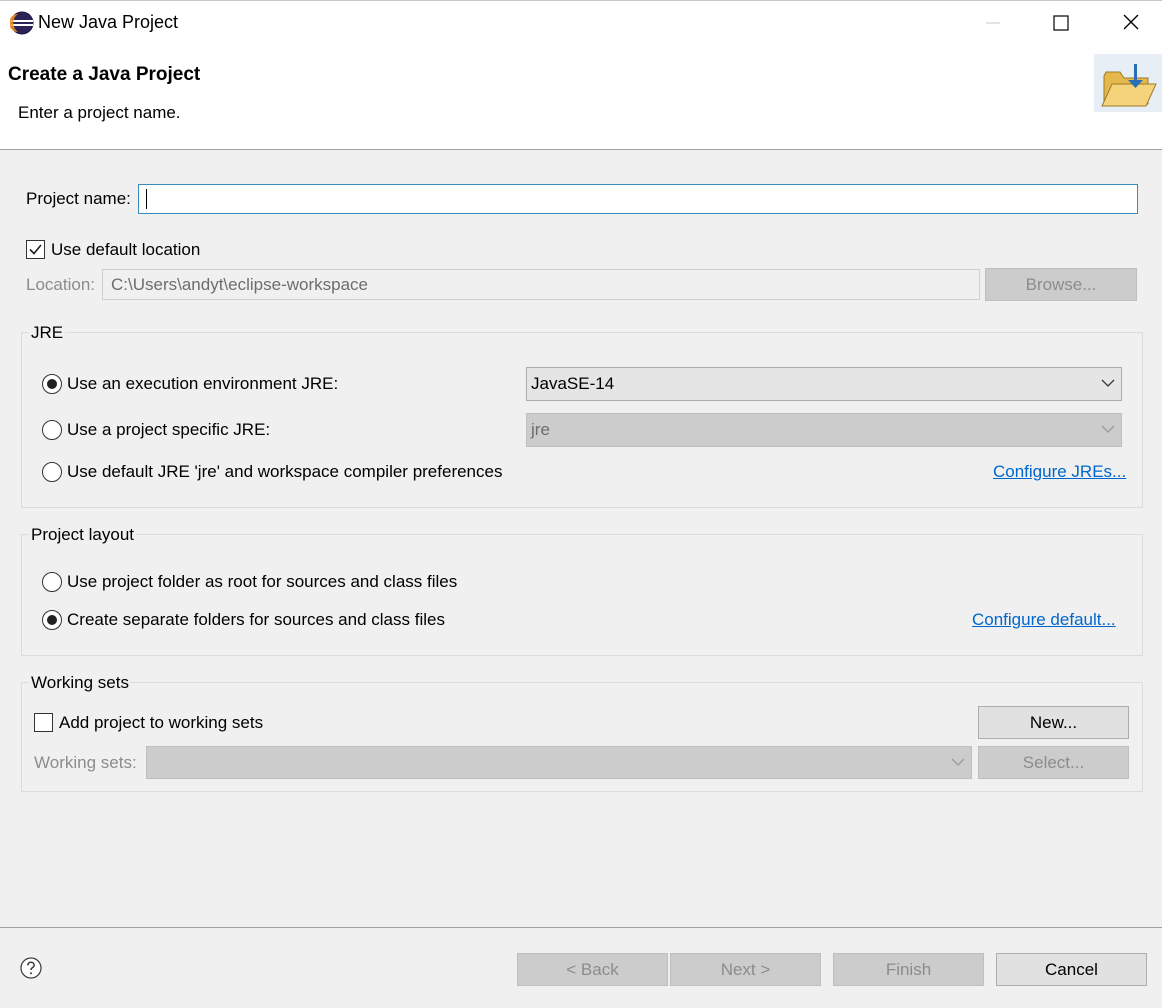  I want to click on use-default-jre-radio, so click(52, 472).